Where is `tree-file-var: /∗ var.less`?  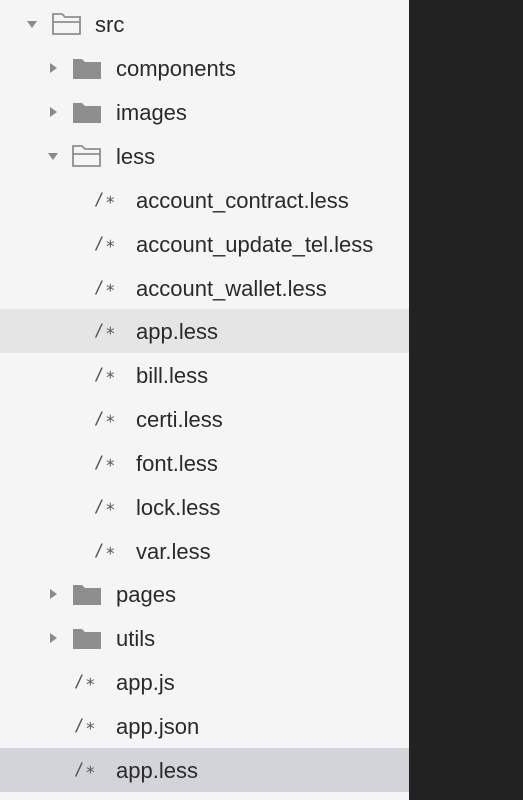 tree-file-var: /∗ var.less is located at coordinates (204, 551).